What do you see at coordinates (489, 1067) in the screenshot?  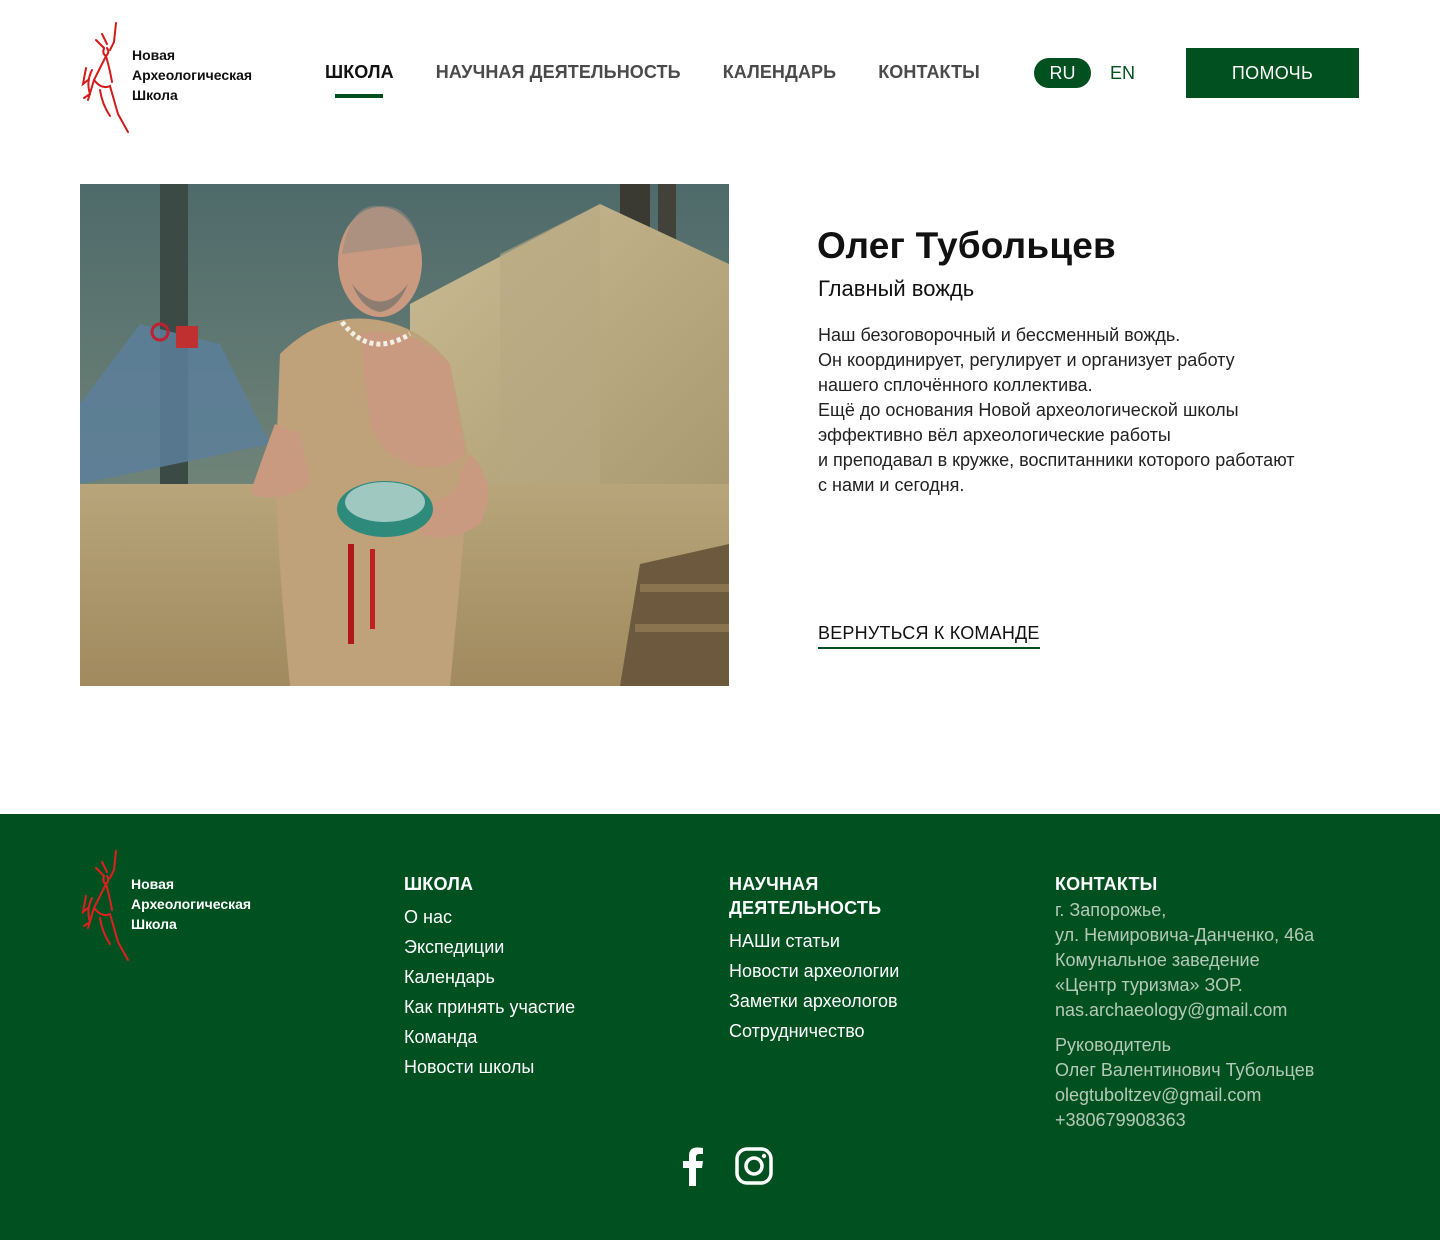 I see `footer-link-school-news: Новости школы` at bounding box center [489, 1067].